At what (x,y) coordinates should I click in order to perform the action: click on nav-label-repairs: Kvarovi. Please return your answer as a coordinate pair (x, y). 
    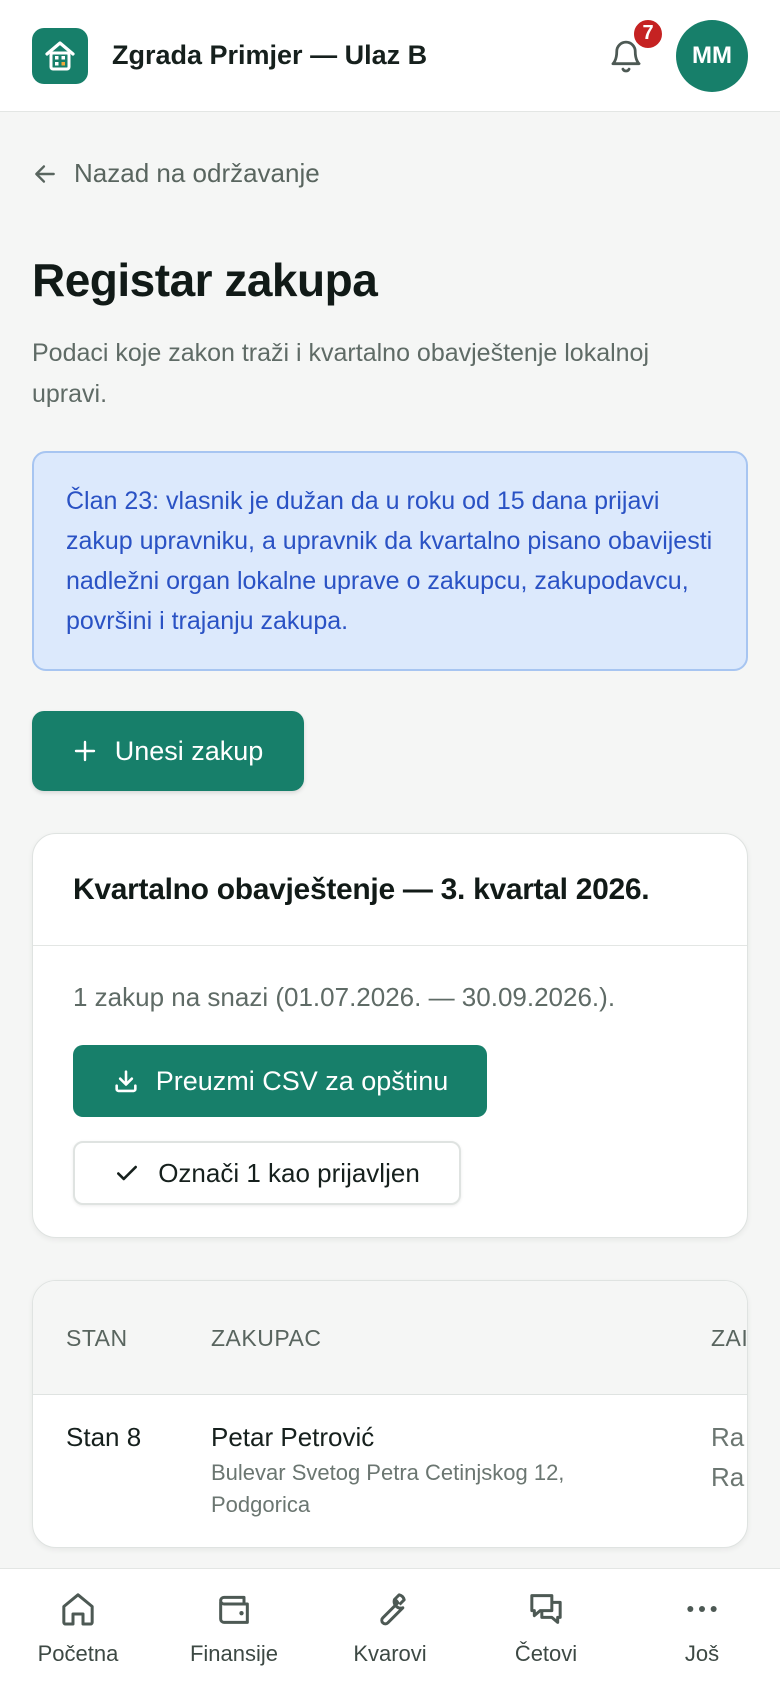
    Looking at the image, I should click on (390, 1653).